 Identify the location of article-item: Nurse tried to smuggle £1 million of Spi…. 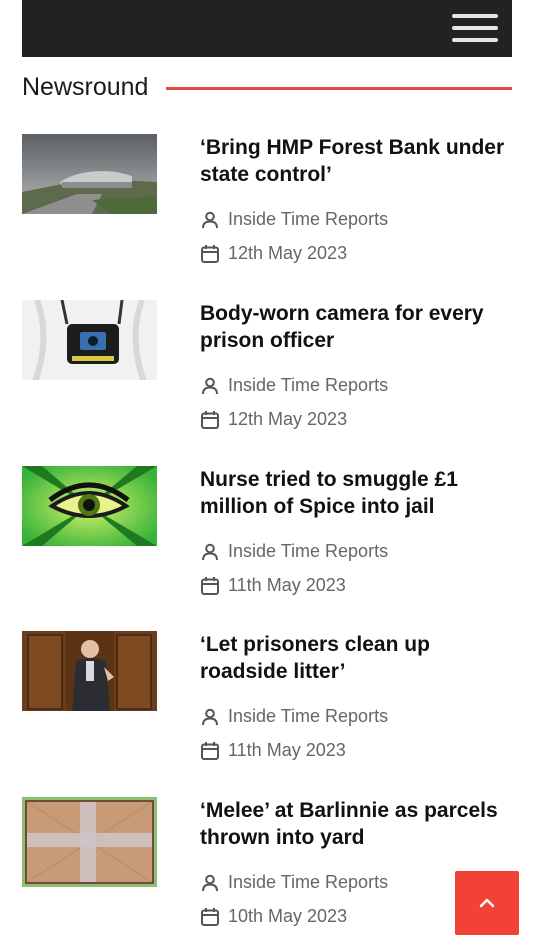
(267, 541).